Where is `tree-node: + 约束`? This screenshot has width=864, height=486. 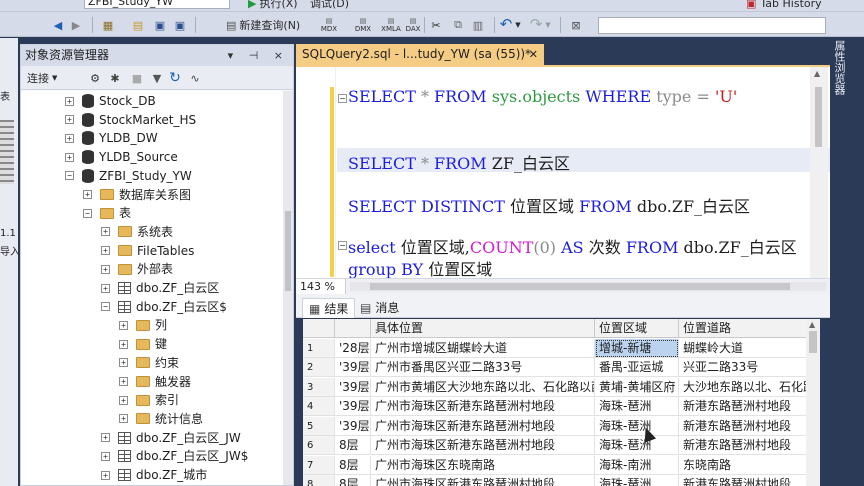
tree-node: + 约束 is located at coordinates (149, 363).